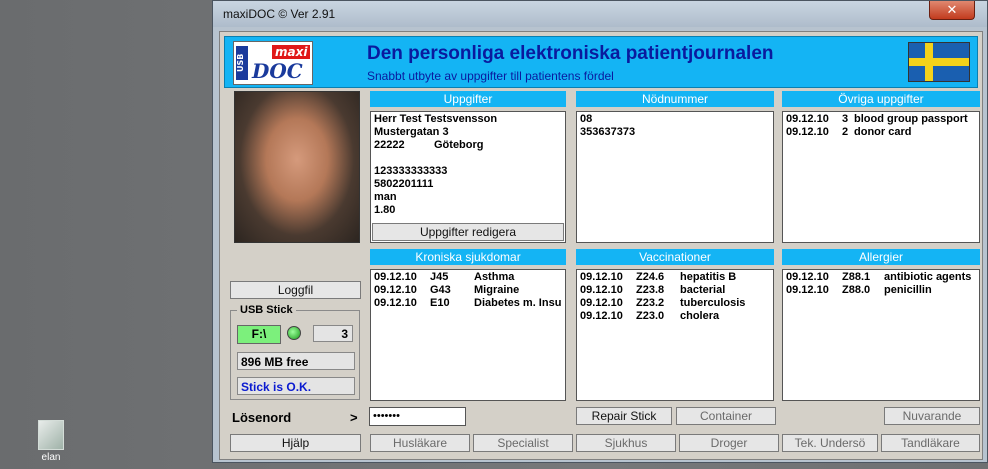 The image size is (988, 469). What do you see at coordinates (468, 232) in the screenshot?
I see `uppgifter-redigera-button: Uppgifter redigera` at bounding box center [468, 232].